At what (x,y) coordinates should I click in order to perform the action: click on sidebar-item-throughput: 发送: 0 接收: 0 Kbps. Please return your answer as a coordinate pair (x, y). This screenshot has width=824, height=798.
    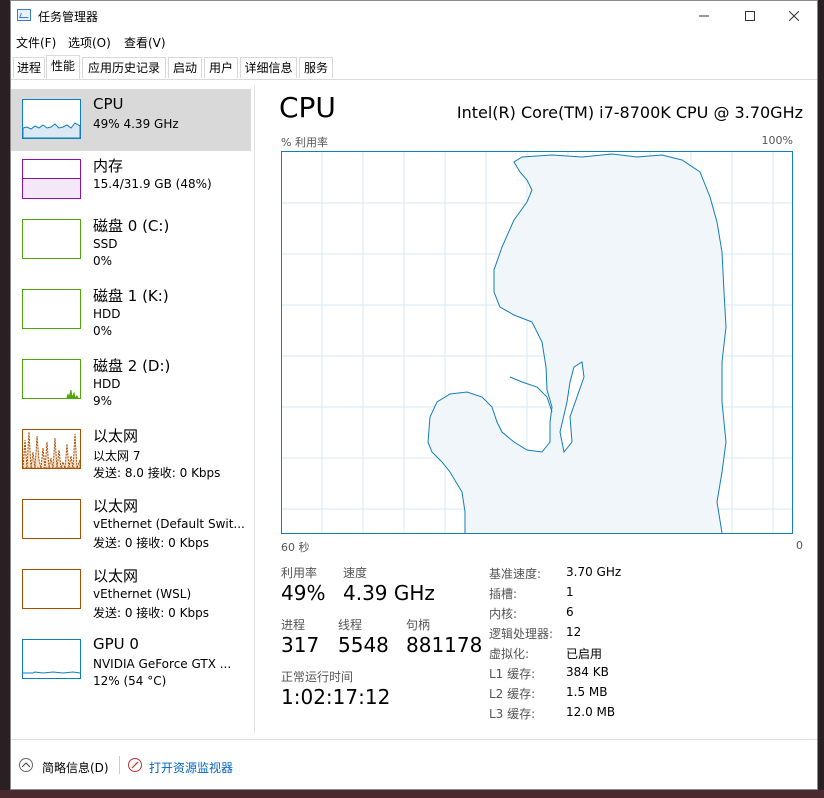
    Looking at the image, I should click on (151, 613).